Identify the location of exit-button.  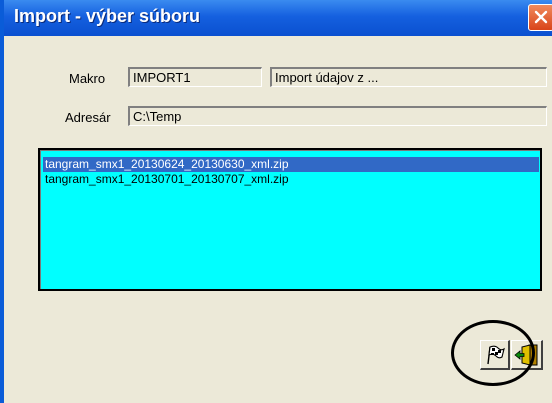
(527, 355).